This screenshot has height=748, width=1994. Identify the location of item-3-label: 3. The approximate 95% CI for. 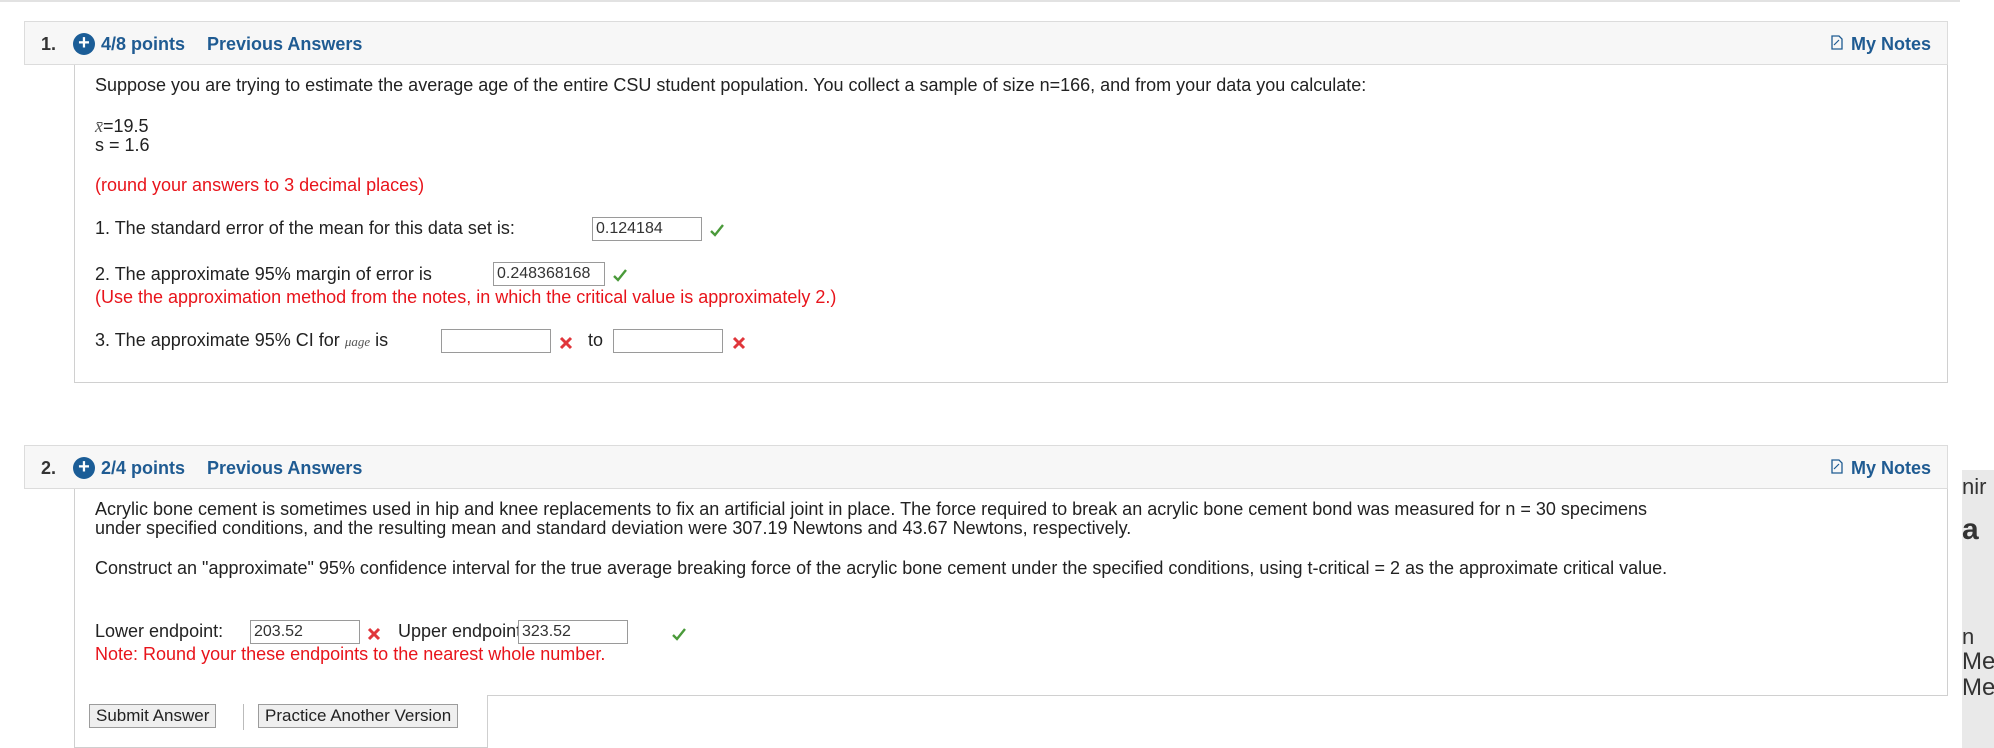
(217, 340).